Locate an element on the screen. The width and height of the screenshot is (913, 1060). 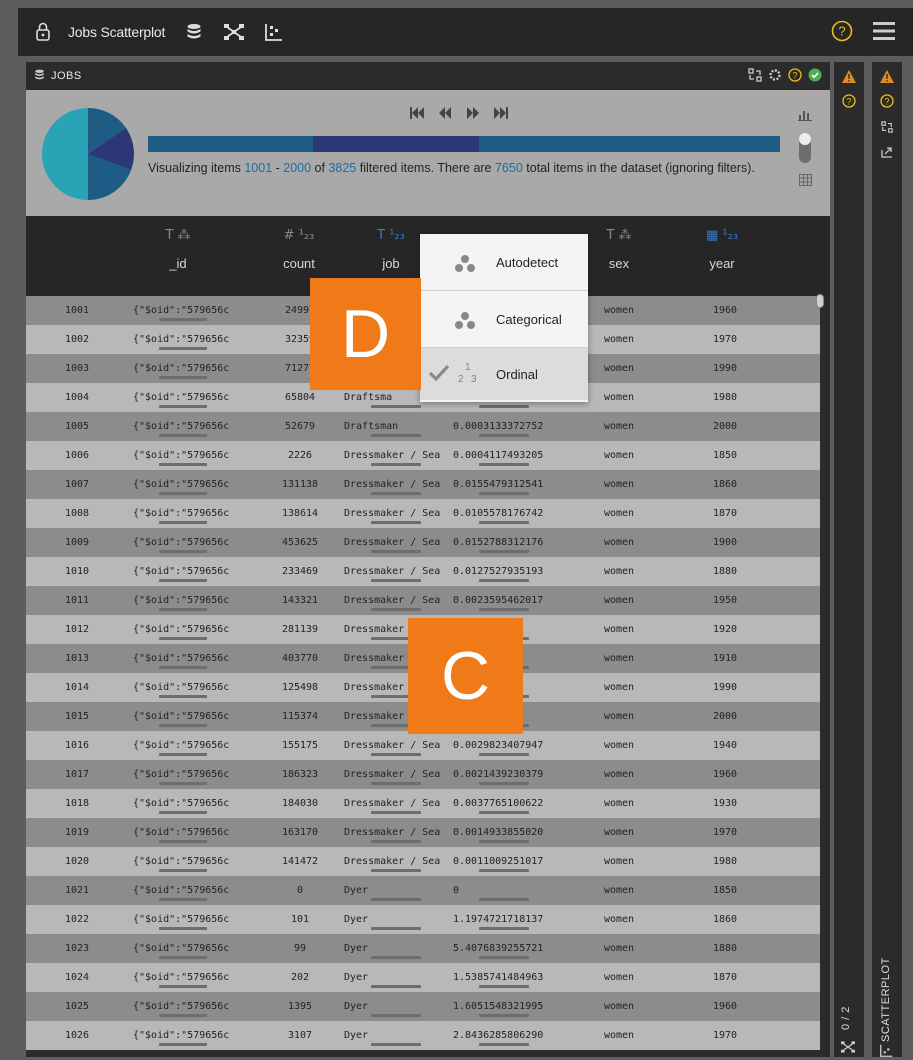
column-header-id: T ⁂ _id is located at coordinates (178, 249).